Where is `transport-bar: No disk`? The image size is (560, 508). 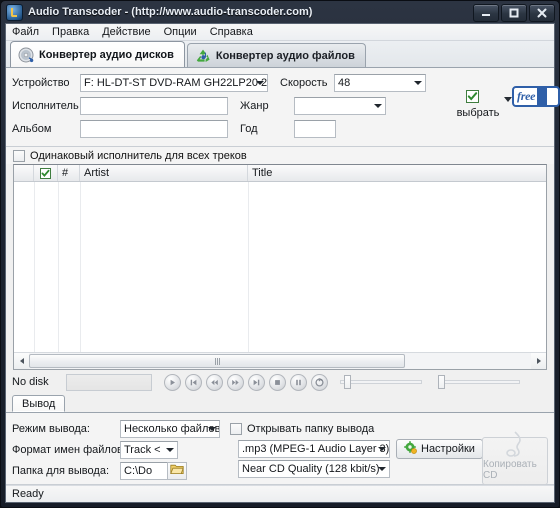
transport-bar: No disk is located at coordinates (280, 382).